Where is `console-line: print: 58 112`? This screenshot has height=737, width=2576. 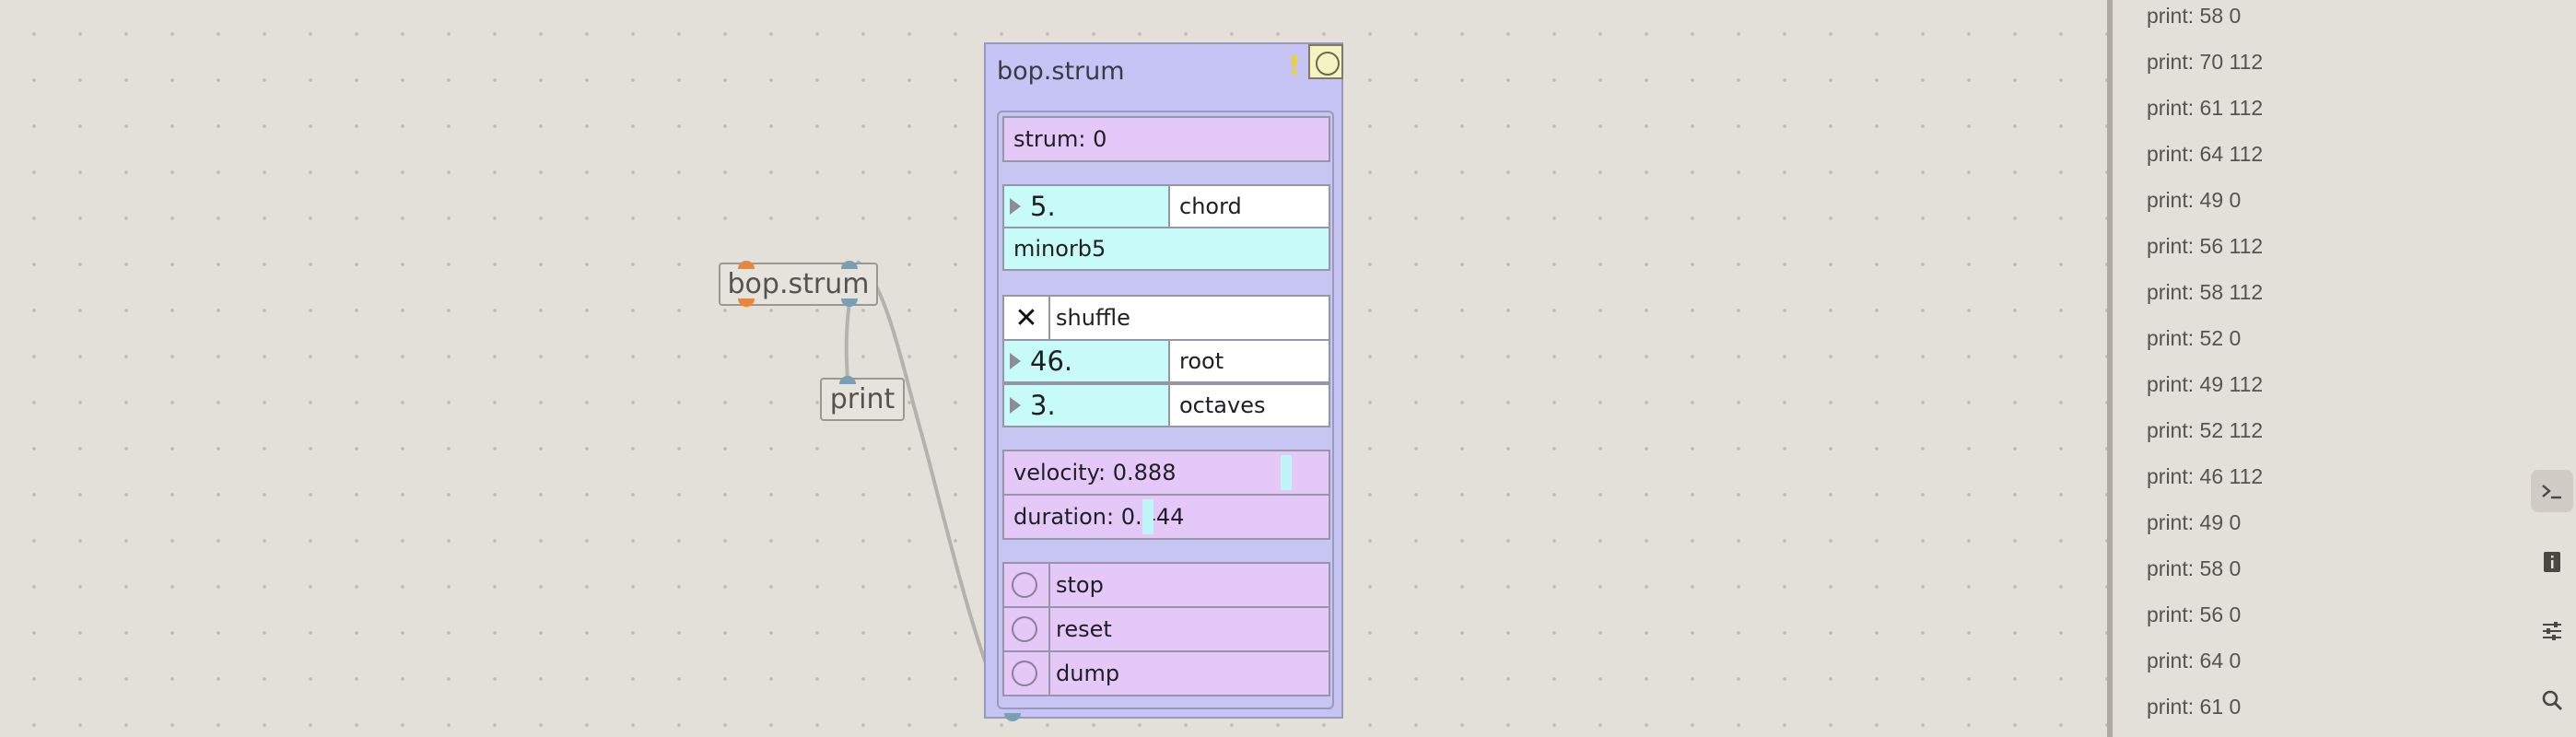 console-line: print: 58 112 is located at coordinates (2205, 292).